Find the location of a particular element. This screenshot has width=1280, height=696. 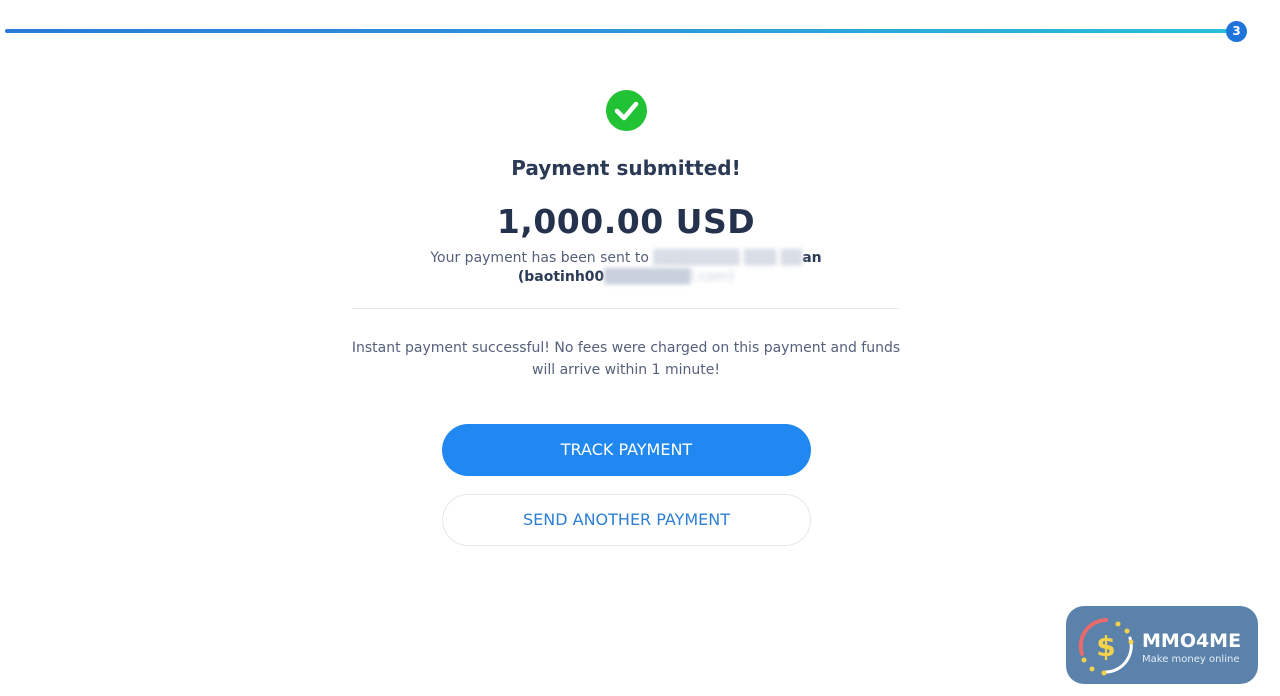

progress-bar is located at coordinates (619, 31).